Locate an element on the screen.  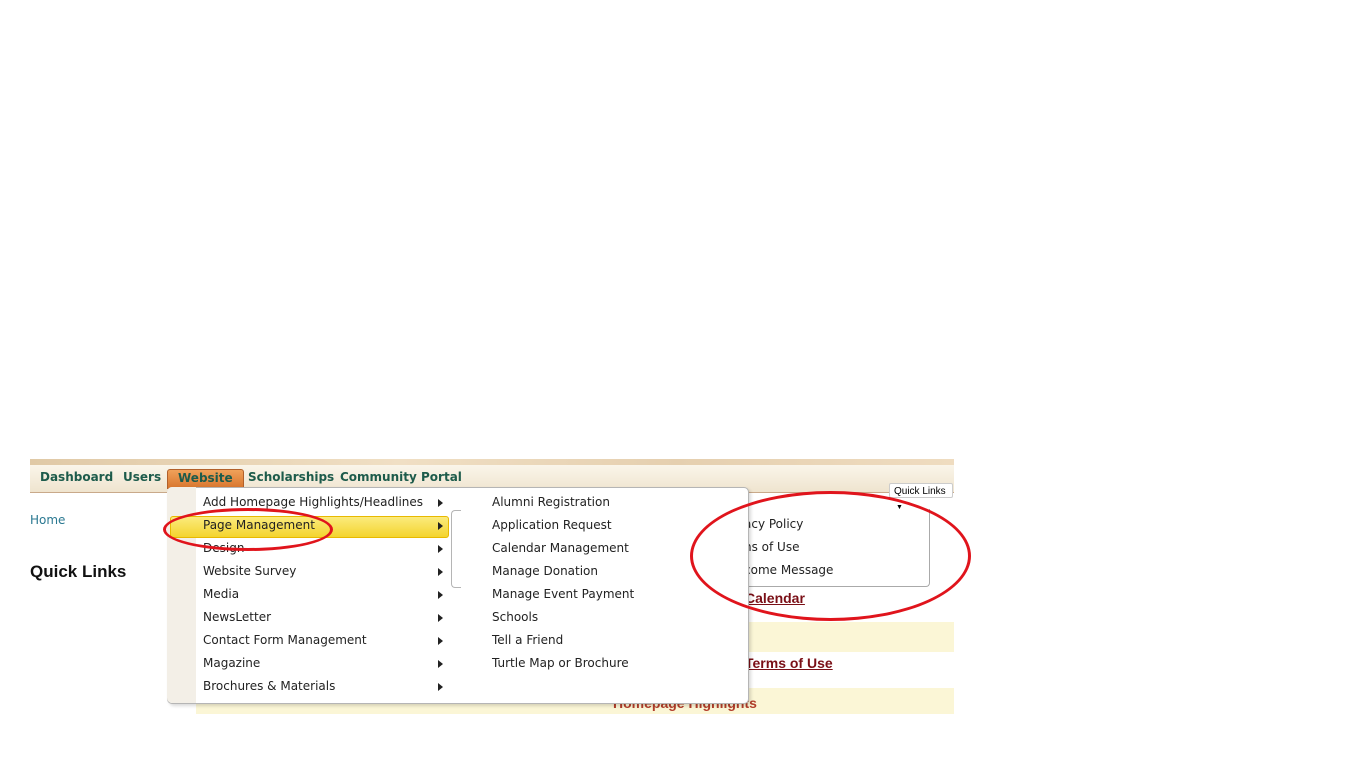
nav-scholarships: Scholarships is located at coordinates (291, 477).